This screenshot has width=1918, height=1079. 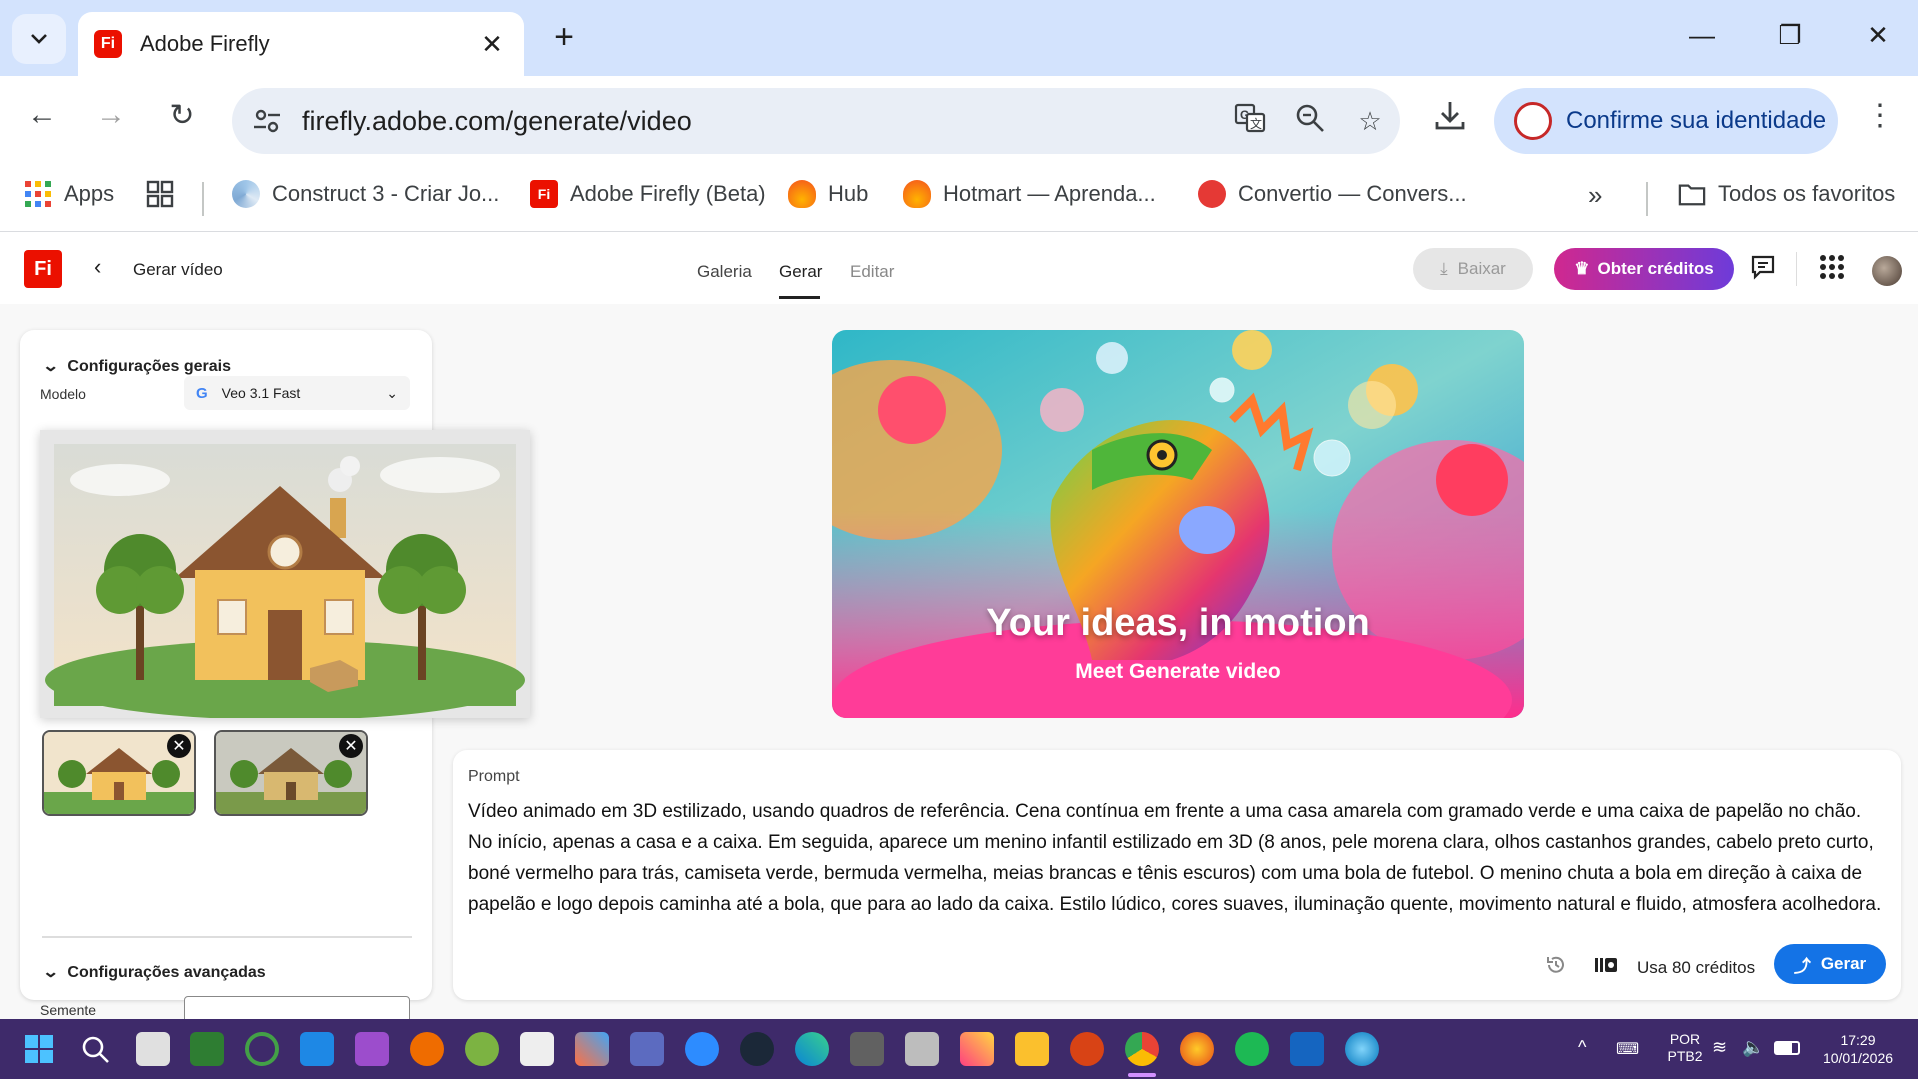 What do you see at coordinates (977, 1049) in the screenshot?
I see `photo-app-icon` at bounding box center [977, 1049].